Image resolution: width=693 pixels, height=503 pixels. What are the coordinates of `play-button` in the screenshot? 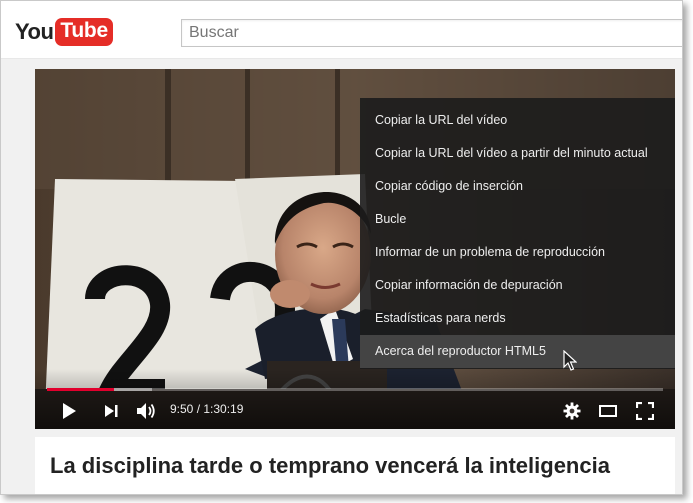 It's located at (69, 411).